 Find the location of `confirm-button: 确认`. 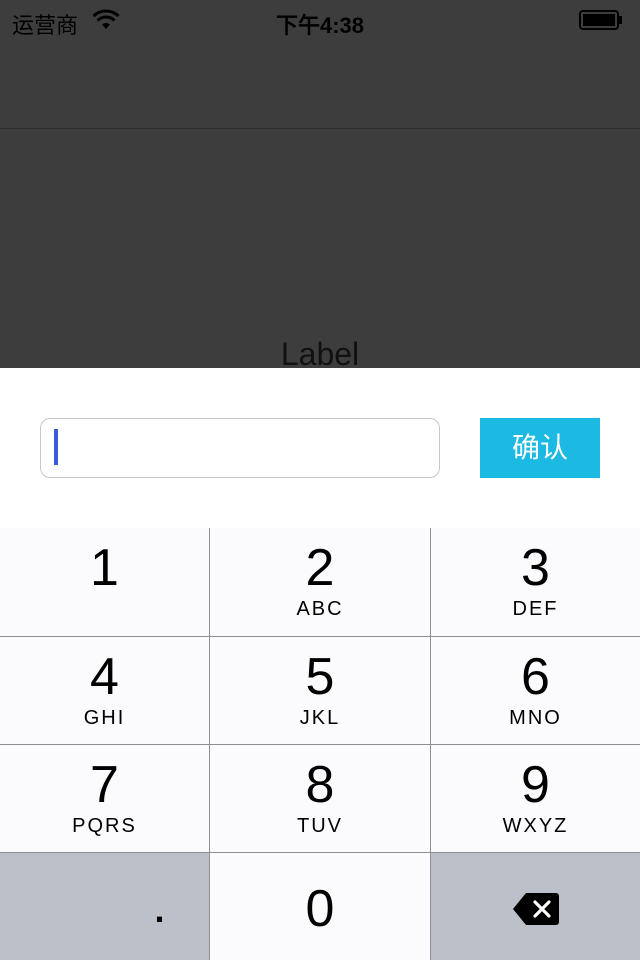

confirm-button: 确认 is located at coordinates (540, 448).